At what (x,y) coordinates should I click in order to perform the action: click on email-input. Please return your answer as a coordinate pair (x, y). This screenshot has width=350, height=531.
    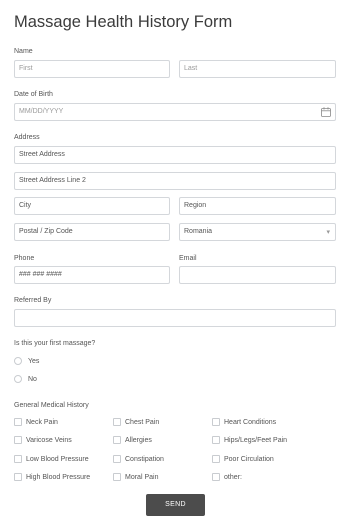
    Looking at the image, I should click on (257, 275).